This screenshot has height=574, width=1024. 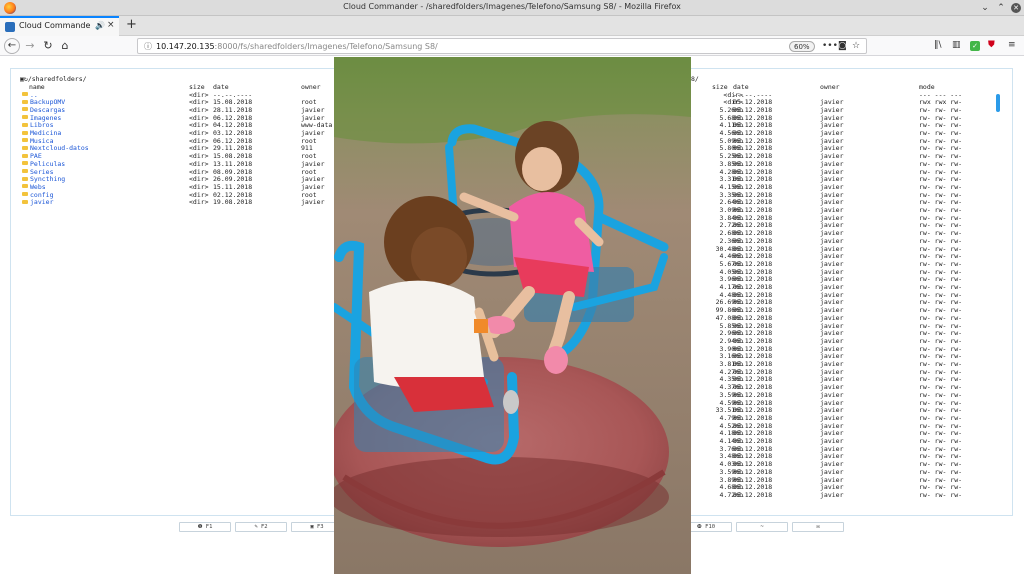 What do you see at coordinates (841, 241) in the screenshot?
I see `file-row: 2.36mb 05.12.2018 javier rw- rw- rw-` at bounding box center [841, 241].